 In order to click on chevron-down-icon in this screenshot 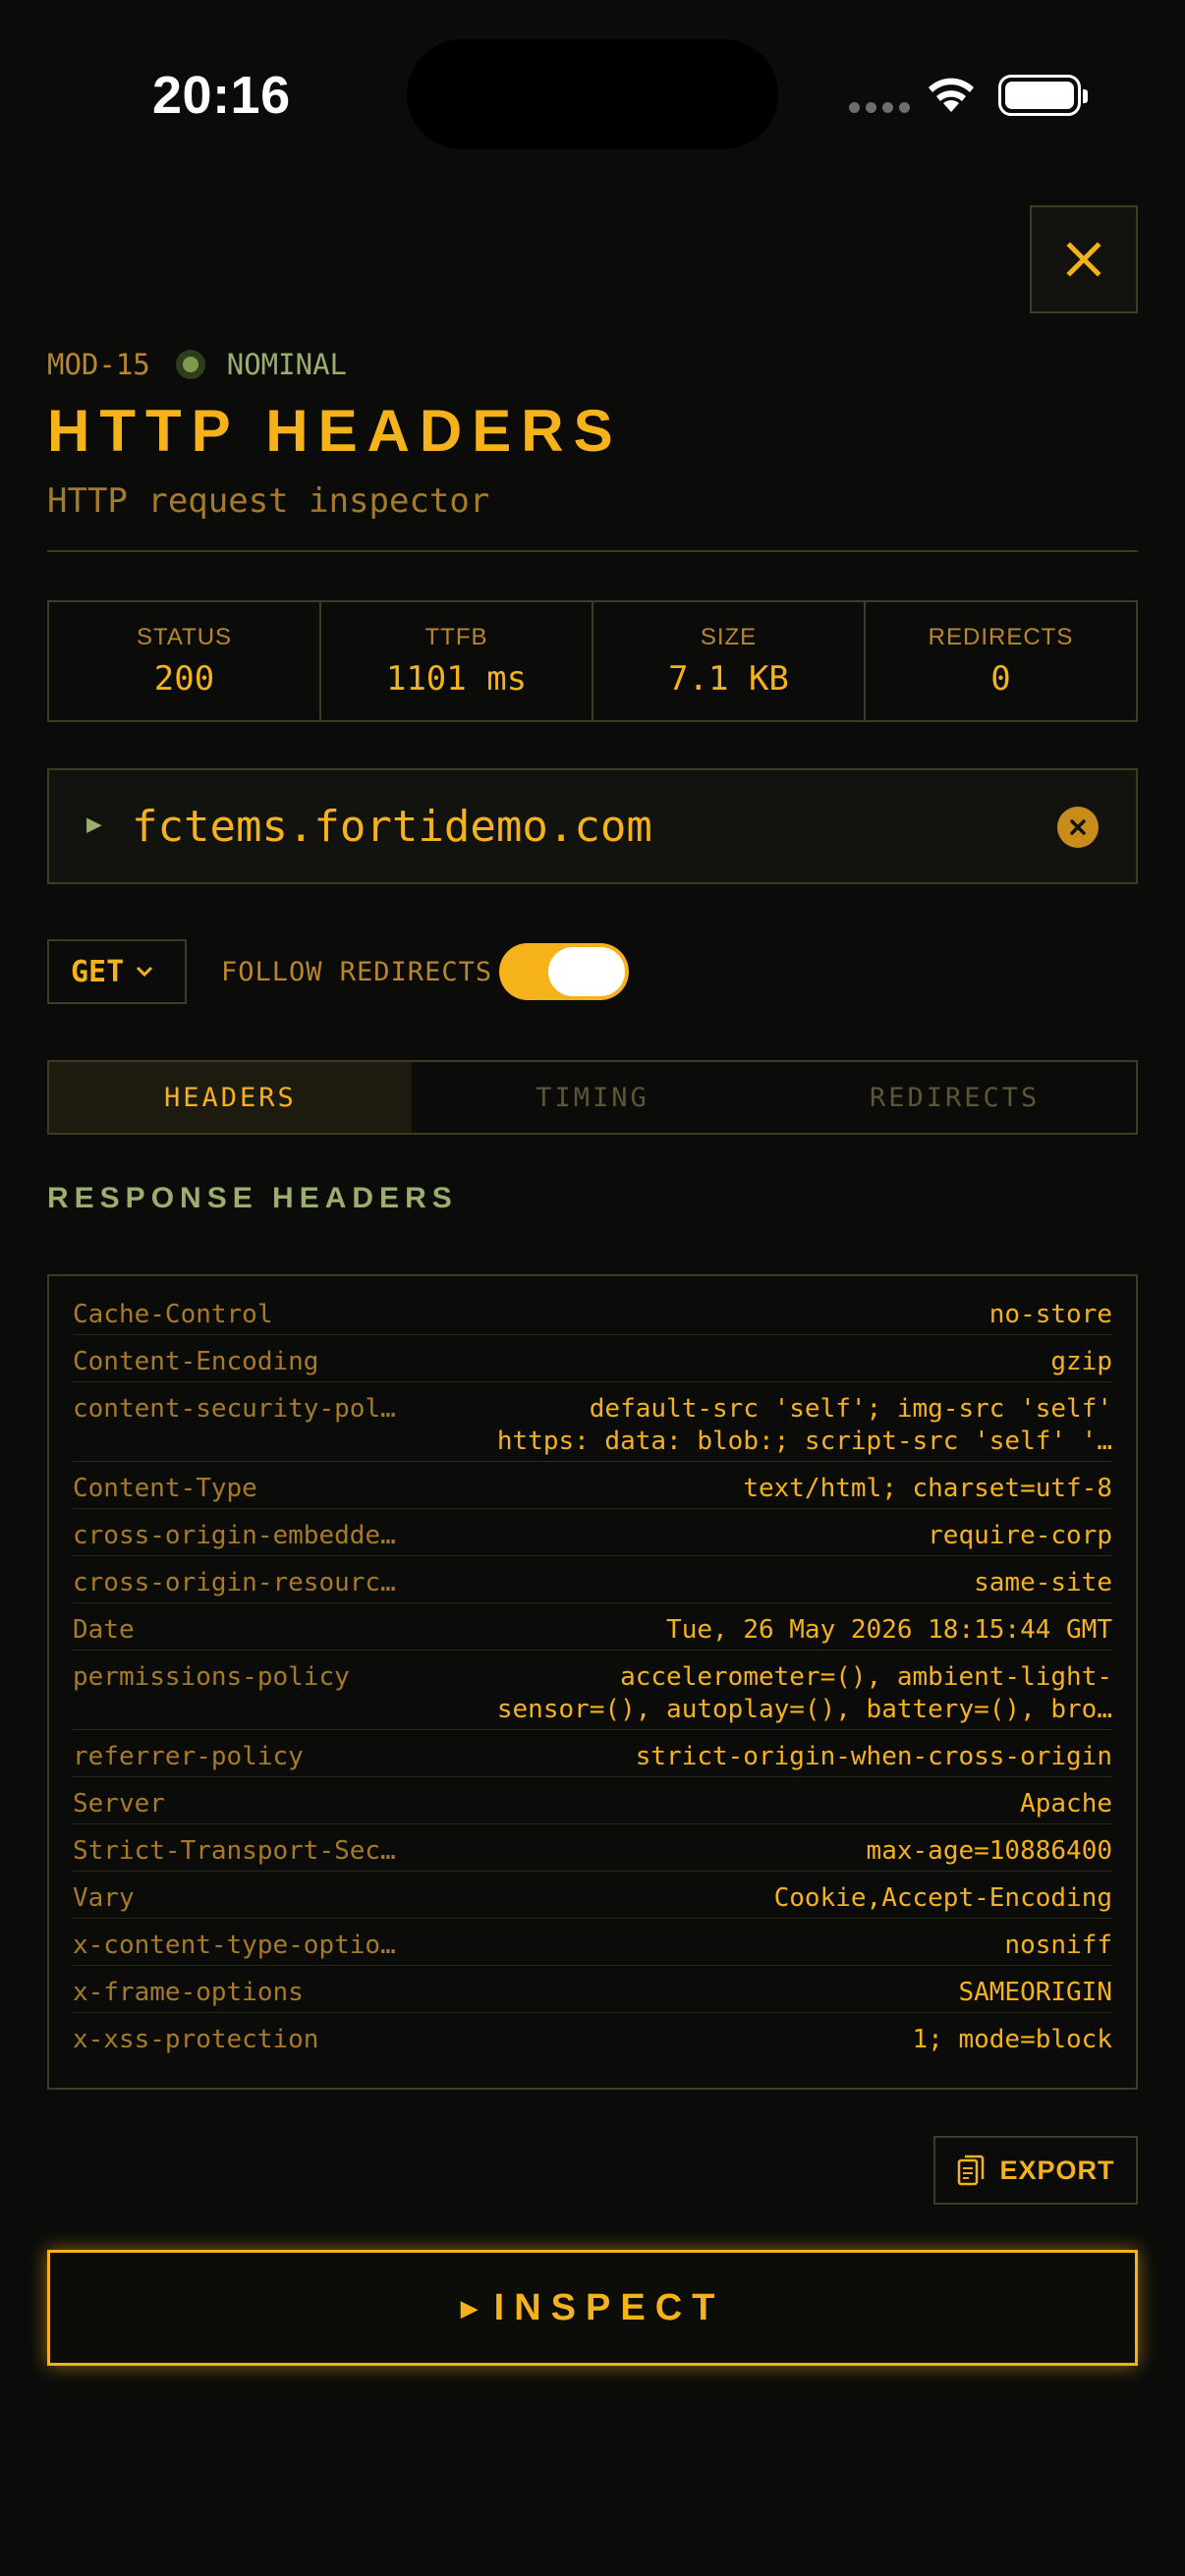, I will do `click(145, 972)`.